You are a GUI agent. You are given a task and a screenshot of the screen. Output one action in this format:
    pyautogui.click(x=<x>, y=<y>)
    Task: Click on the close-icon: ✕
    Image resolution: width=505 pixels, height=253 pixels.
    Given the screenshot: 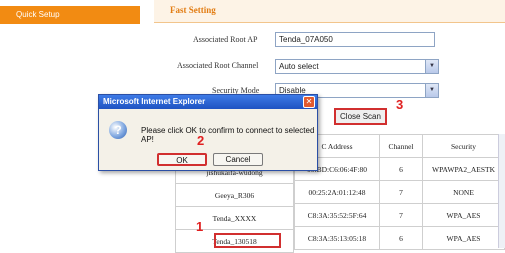 What is the action you would take?
    pyautogui.click(x=309, y=102)
    